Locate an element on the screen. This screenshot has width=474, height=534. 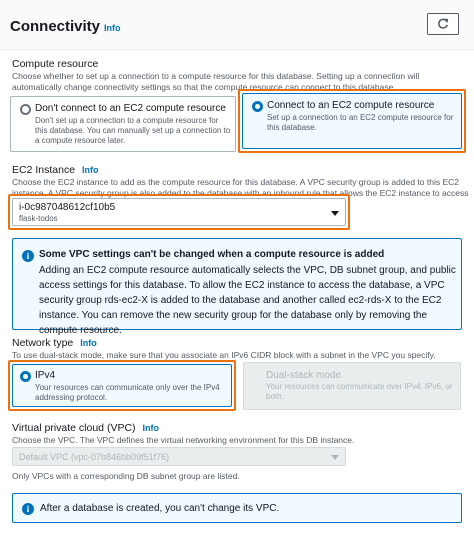
vpc-label-text: Virtual private cloud (VPC) is located at coordinates (74, 428).